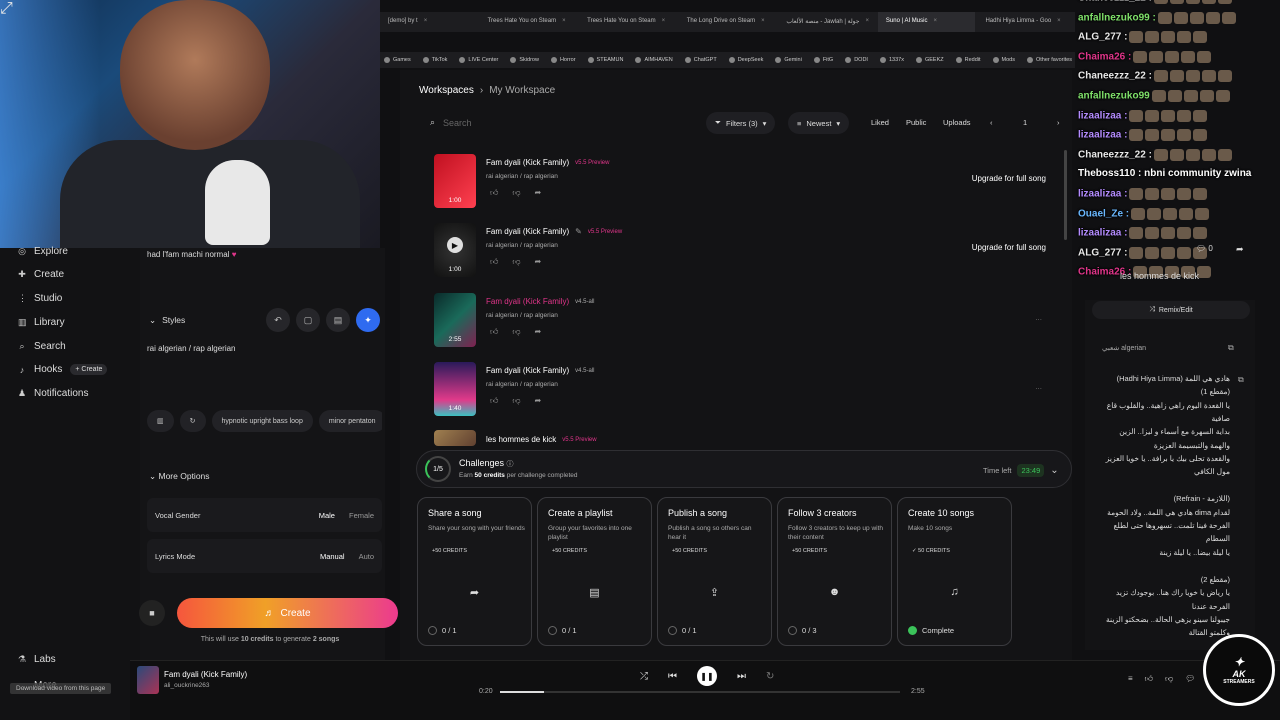 The height and width of the screenshot is (720, 1280). What do you see at coordinates (338, 320) in the screenshot?
I see `delete-style-button: ▤` at bounding box center [338, 320].